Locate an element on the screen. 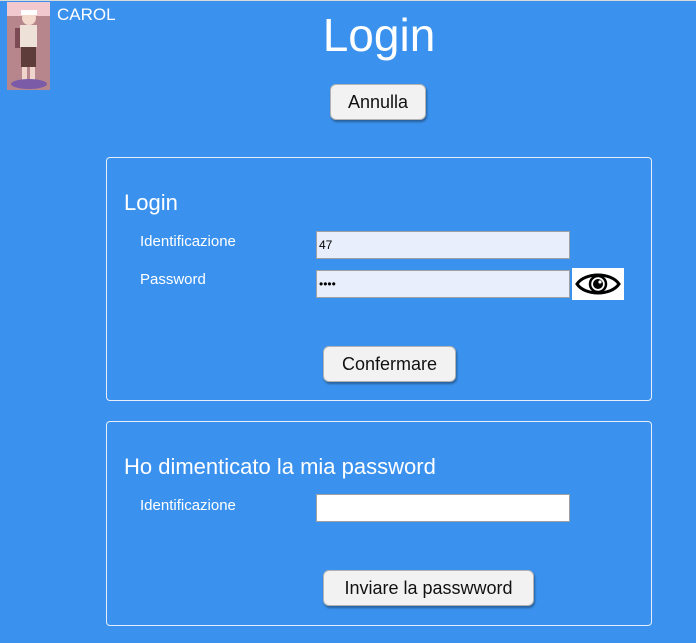 This screenshot has height=643, width=696. forgot-password-title: Ho dimenticato la mia password is located at coordinates (280, 466).